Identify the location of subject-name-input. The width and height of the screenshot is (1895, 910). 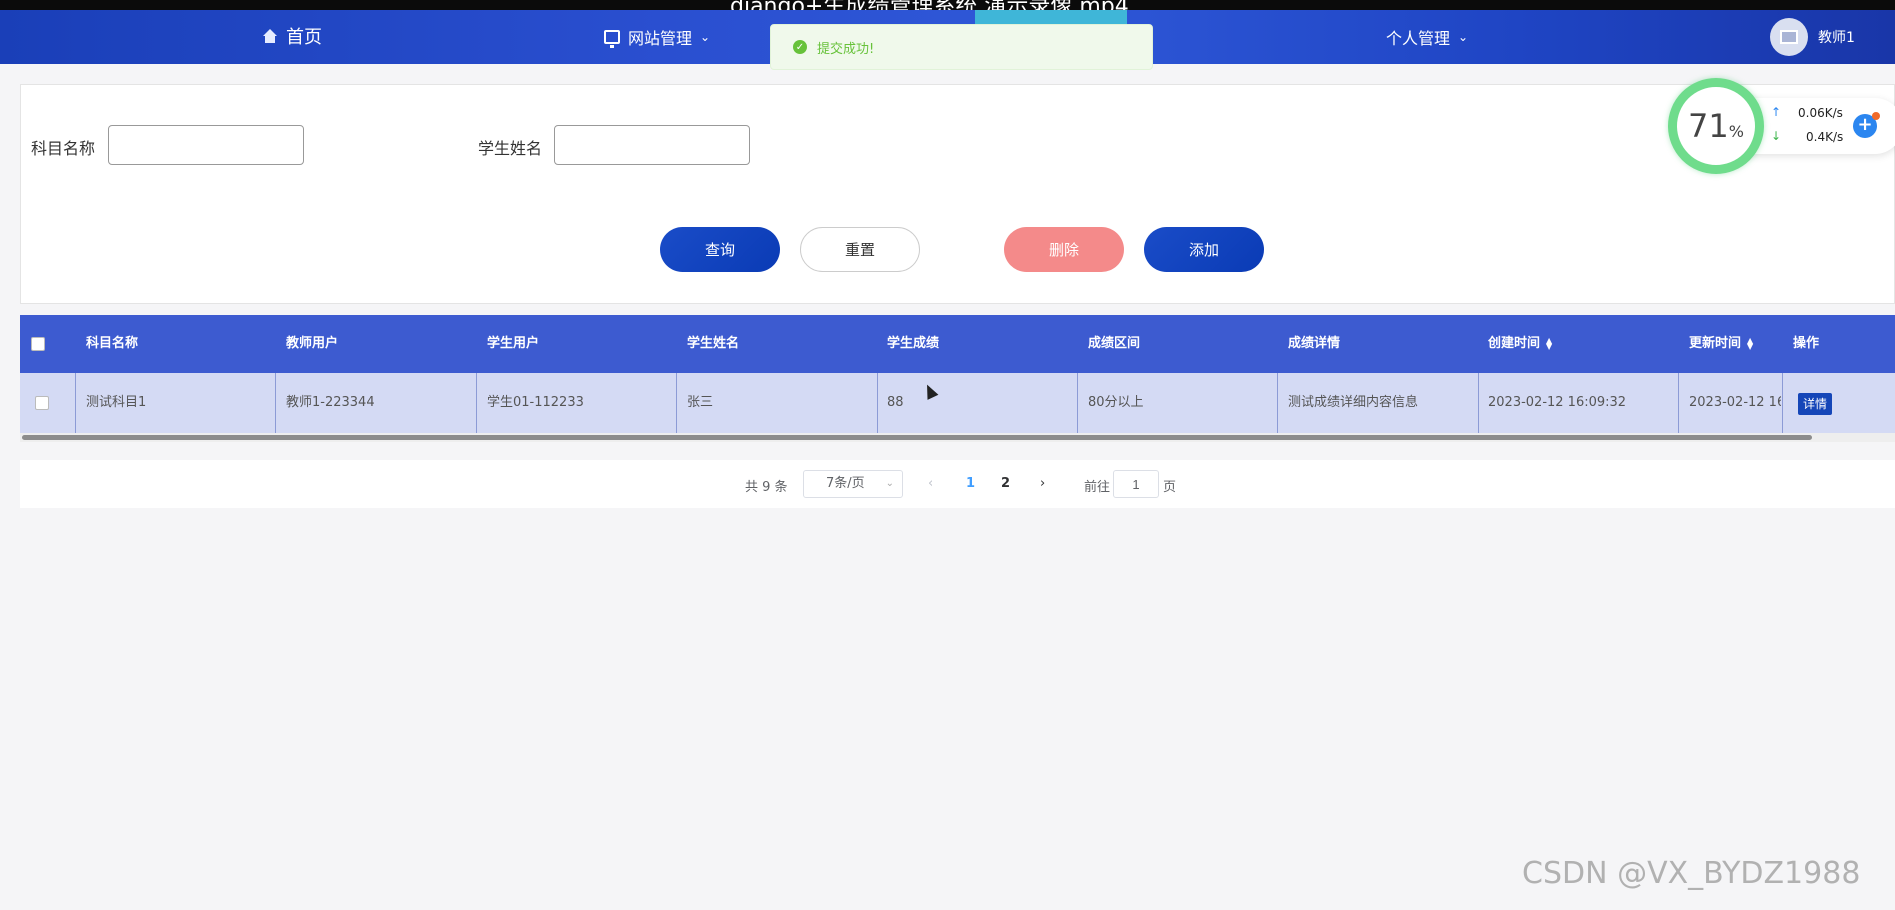
(206, 145).